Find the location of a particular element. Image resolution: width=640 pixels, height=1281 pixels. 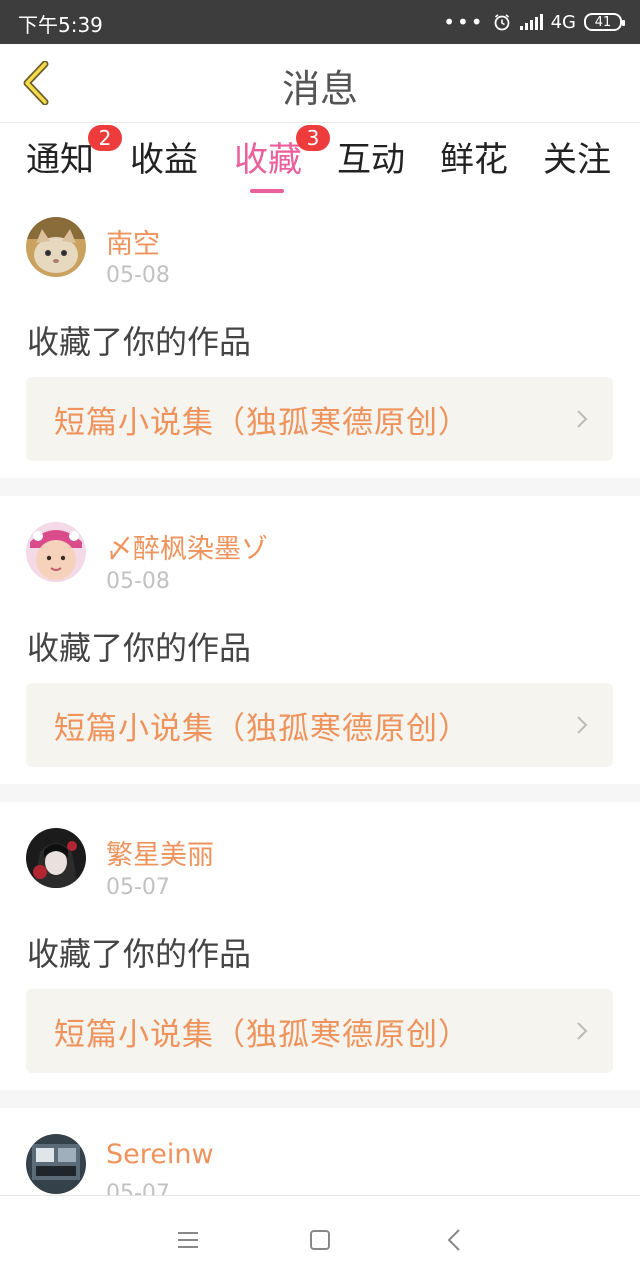

tab-flowers: 鲜花 is located at coordinates (474, 160).